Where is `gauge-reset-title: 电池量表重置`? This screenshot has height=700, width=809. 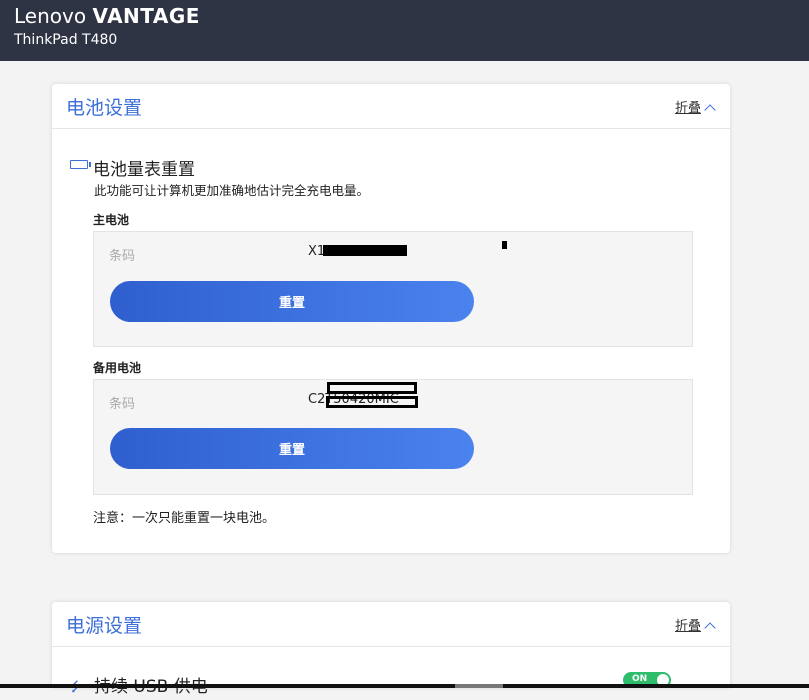 gauge-reset-title: 电池量表重置 is located at coordinates (144, 170).